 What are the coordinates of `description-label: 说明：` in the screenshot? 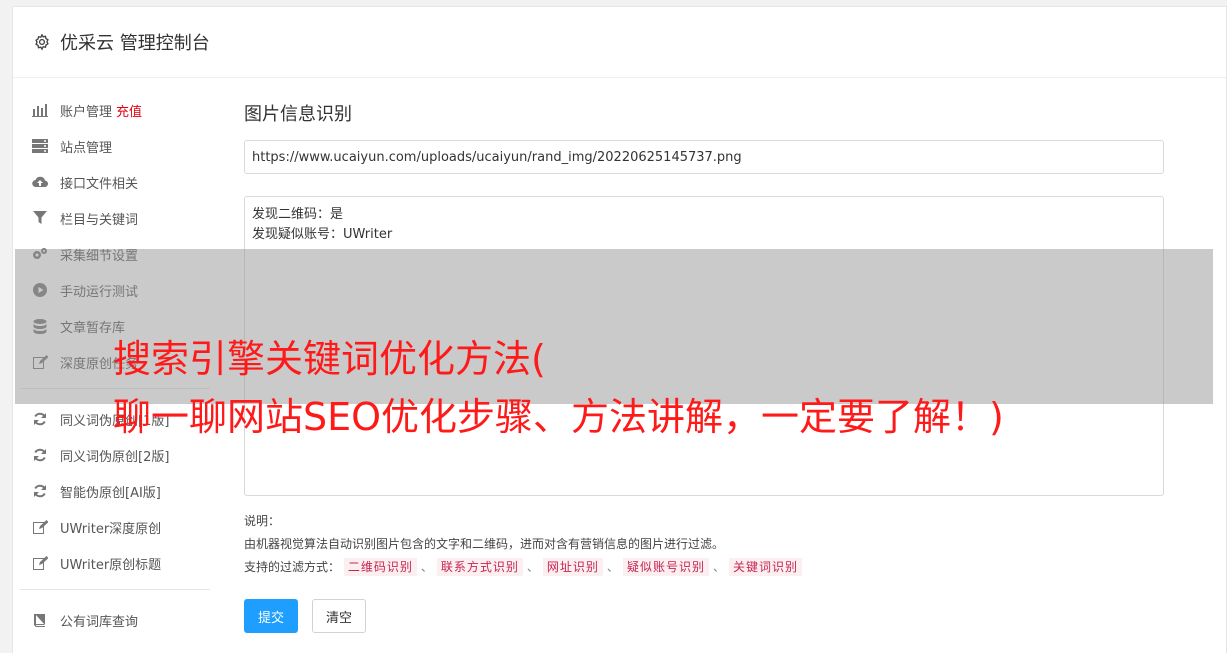 It's located at (262, 521).